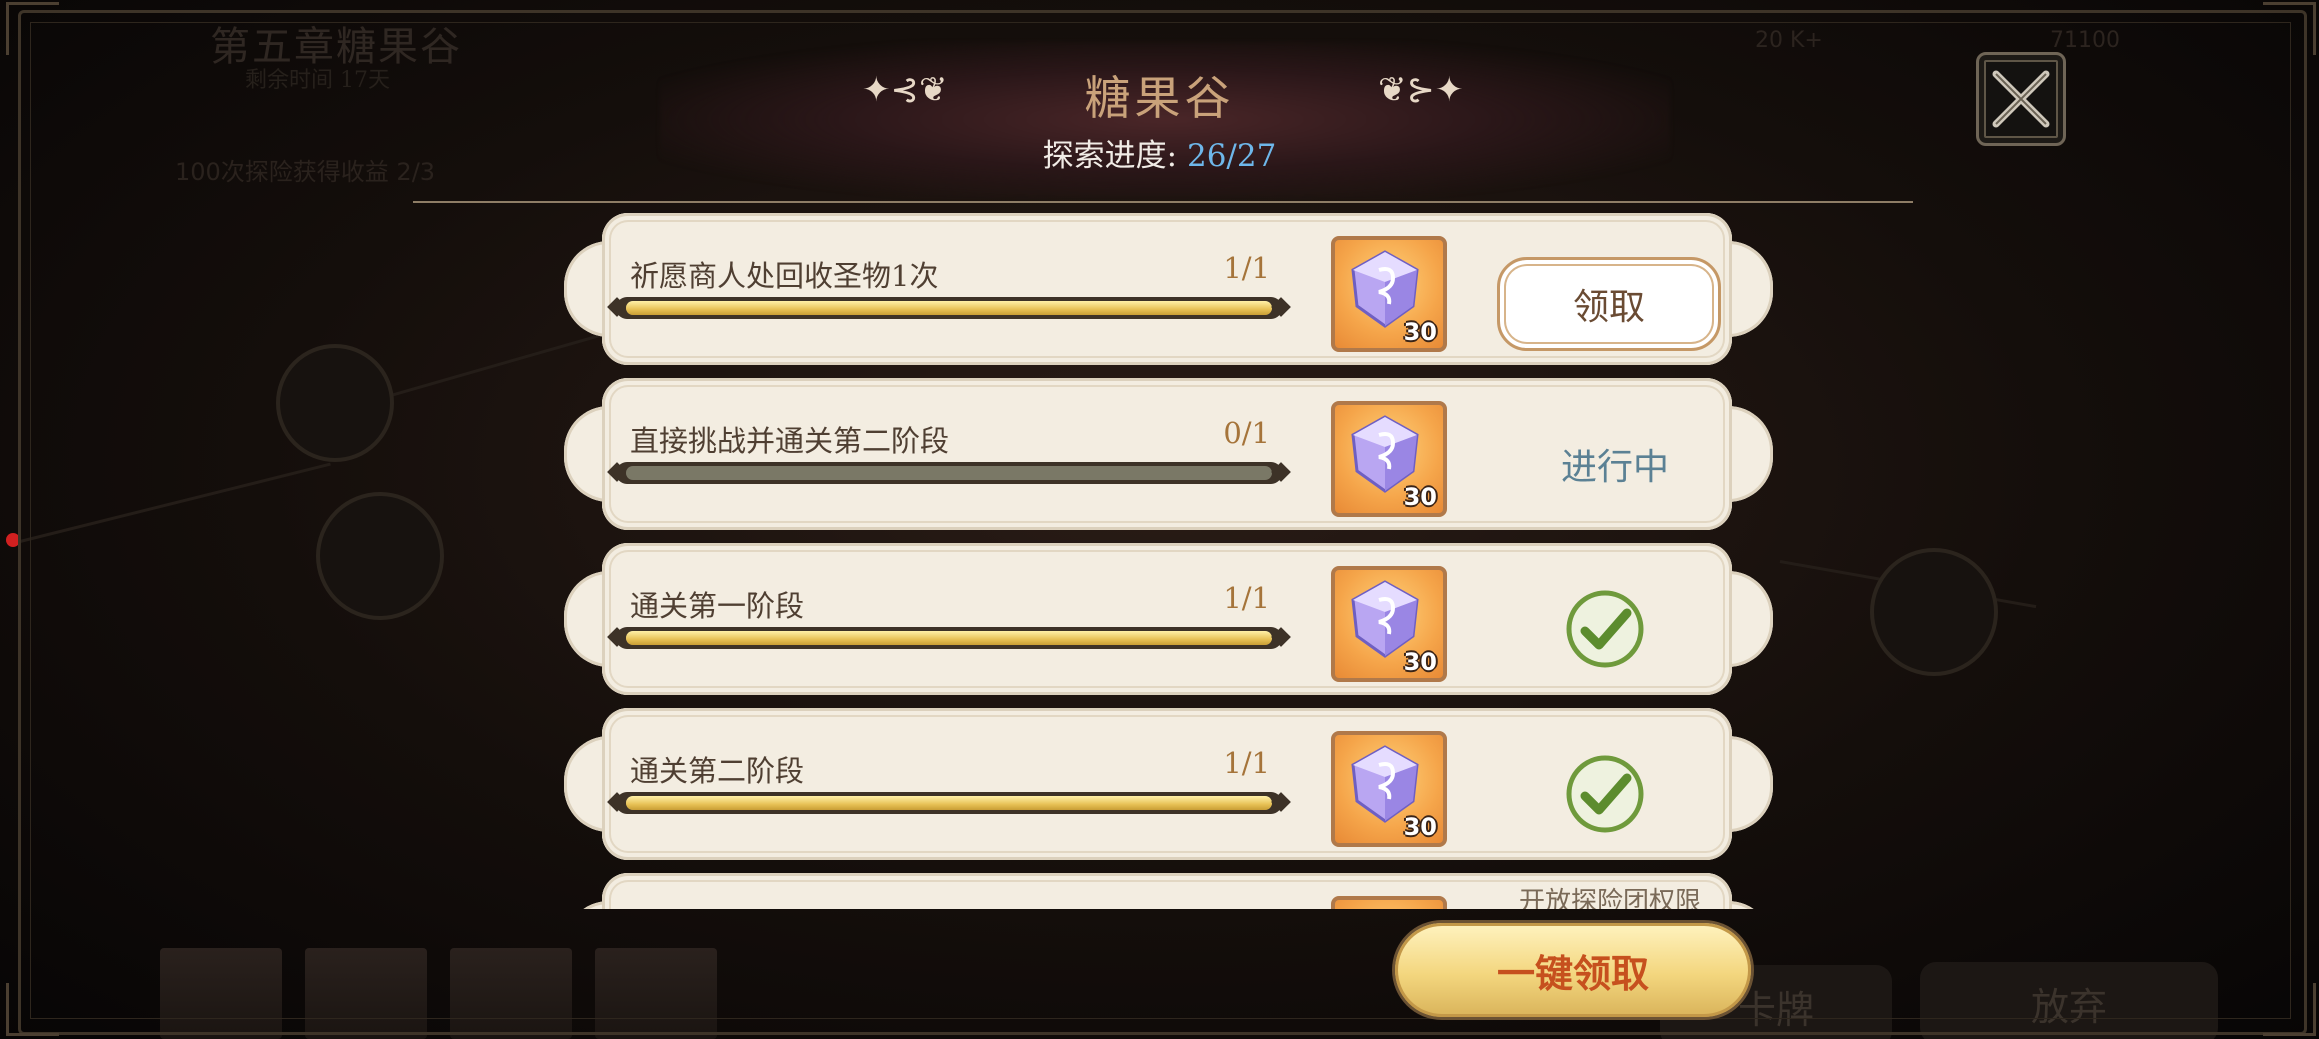 This screenshot has width=2319, height=1039. Describe the element at coordinates (1609, 898) in the screenshot. I see `unlock-requirement: 开放探险团权限` at that location.